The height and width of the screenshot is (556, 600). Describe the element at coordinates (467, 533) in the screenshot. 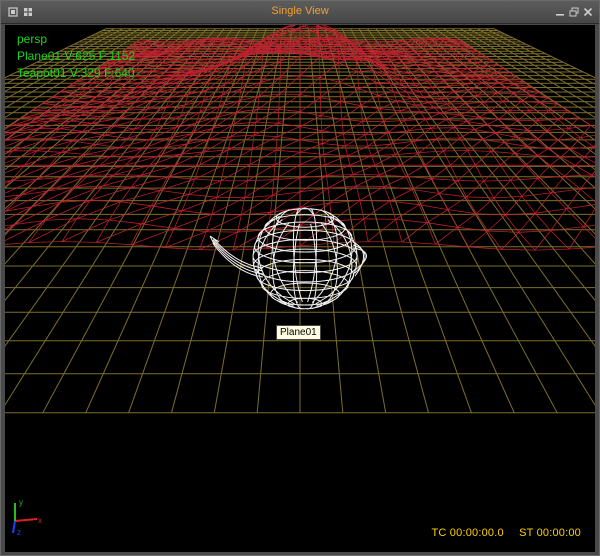

I see `time-code: TC 00:00:00.0` at that location.